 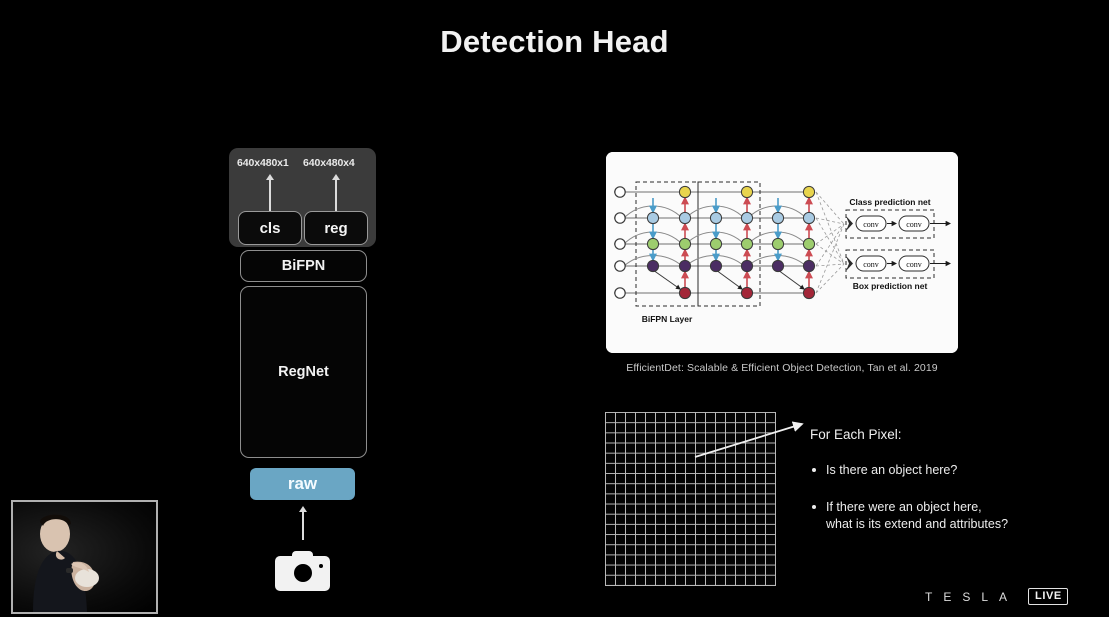 What do you see at coordinates (303, 266) in the screenshot?
I see `bifpn-block: BiFPN` at bounding box center [303, 266].